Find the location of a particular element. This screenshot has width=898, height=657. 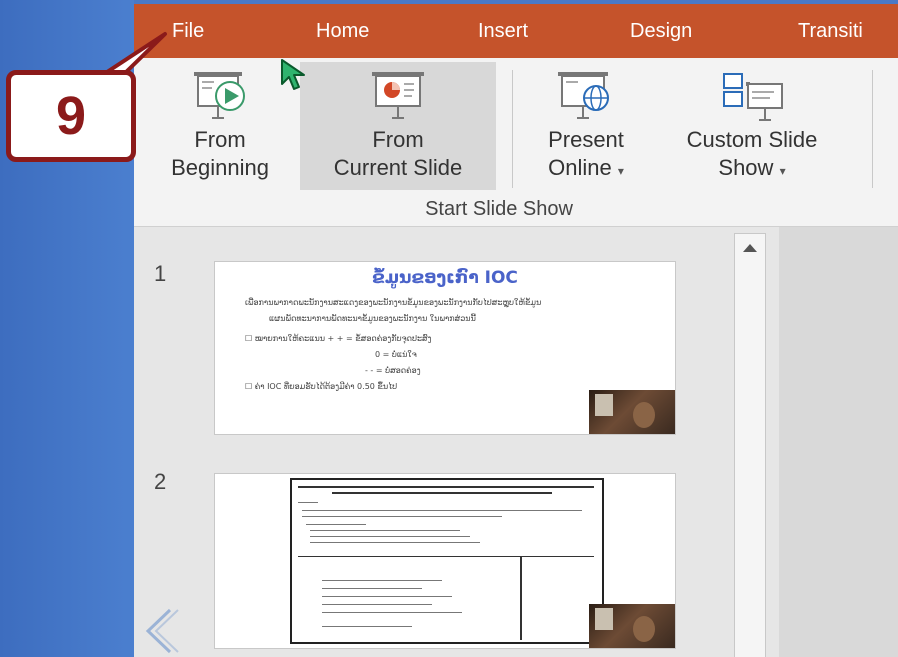

slide-document-image is located at coordinates (447, 561).